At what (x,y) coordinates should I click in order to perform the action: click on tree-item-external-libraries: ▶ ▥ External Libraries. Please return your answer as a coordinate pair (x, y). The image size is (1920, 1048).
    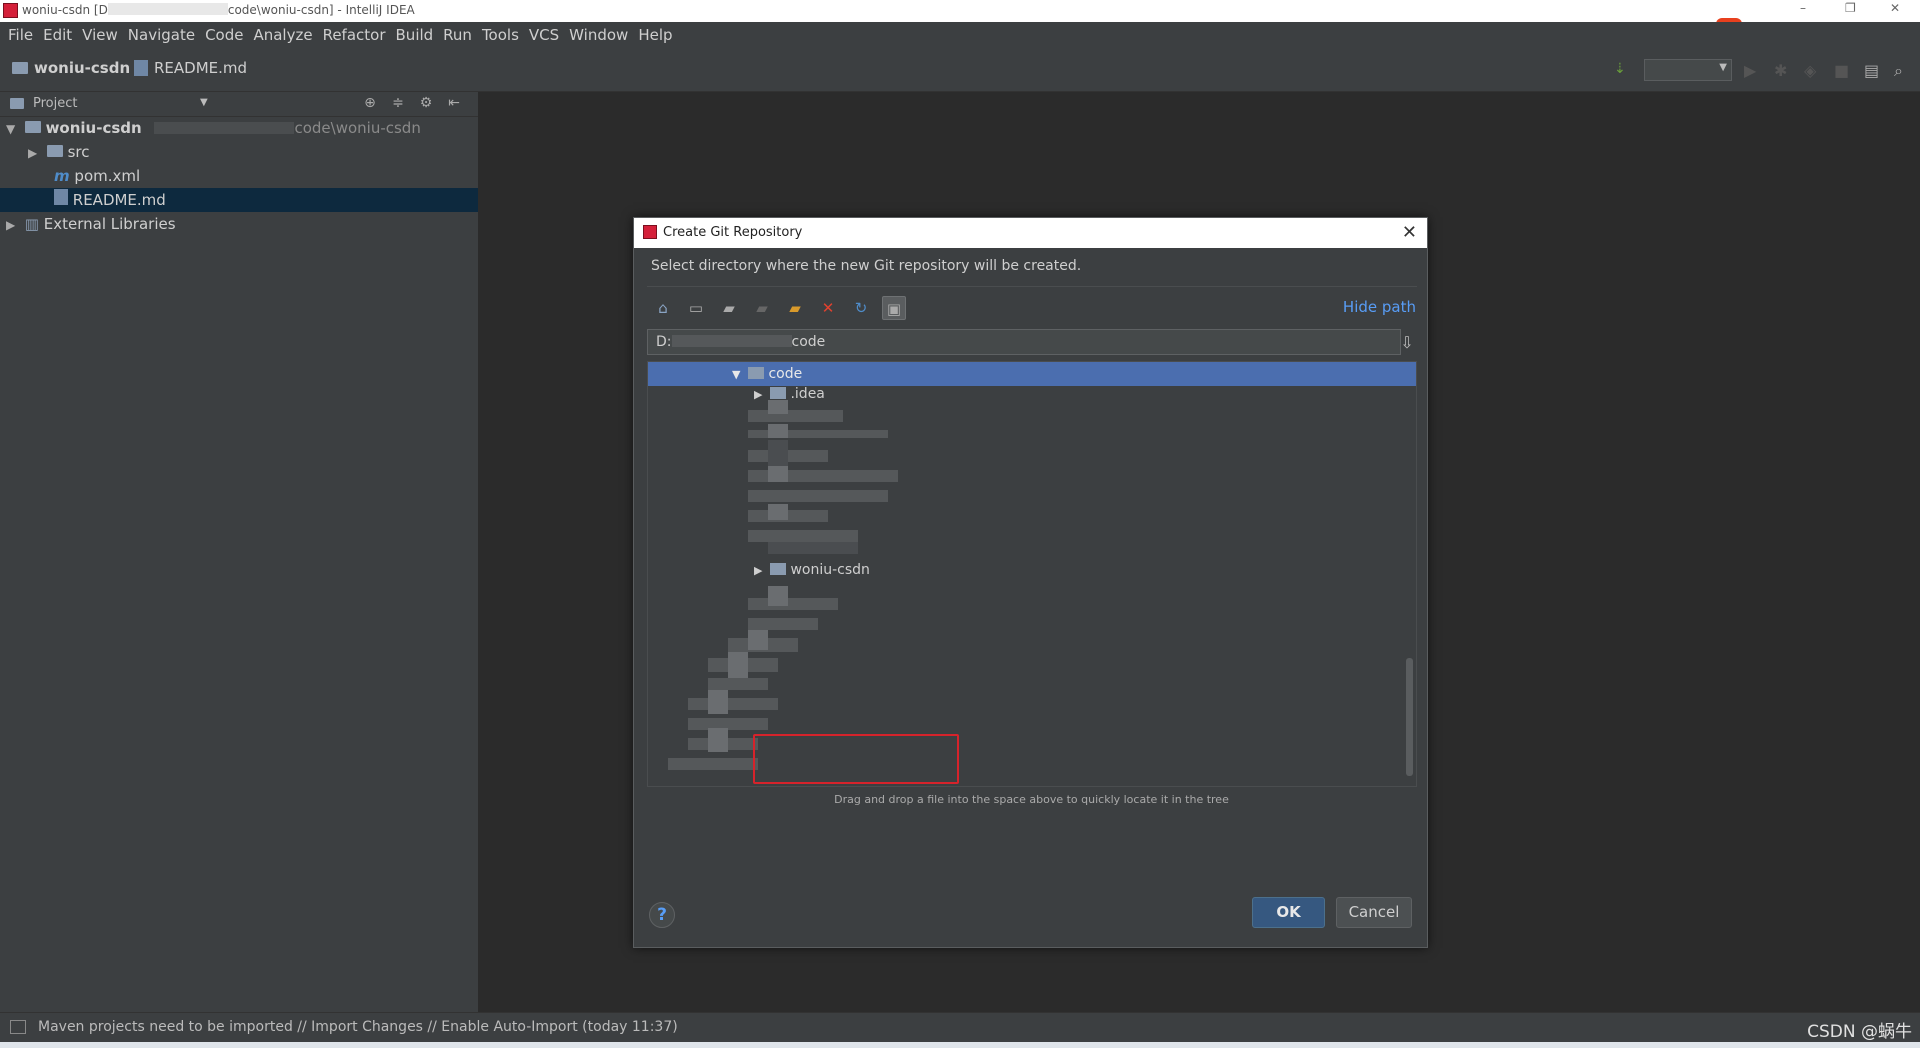
    Looking at the image, I should click on (91, 224).